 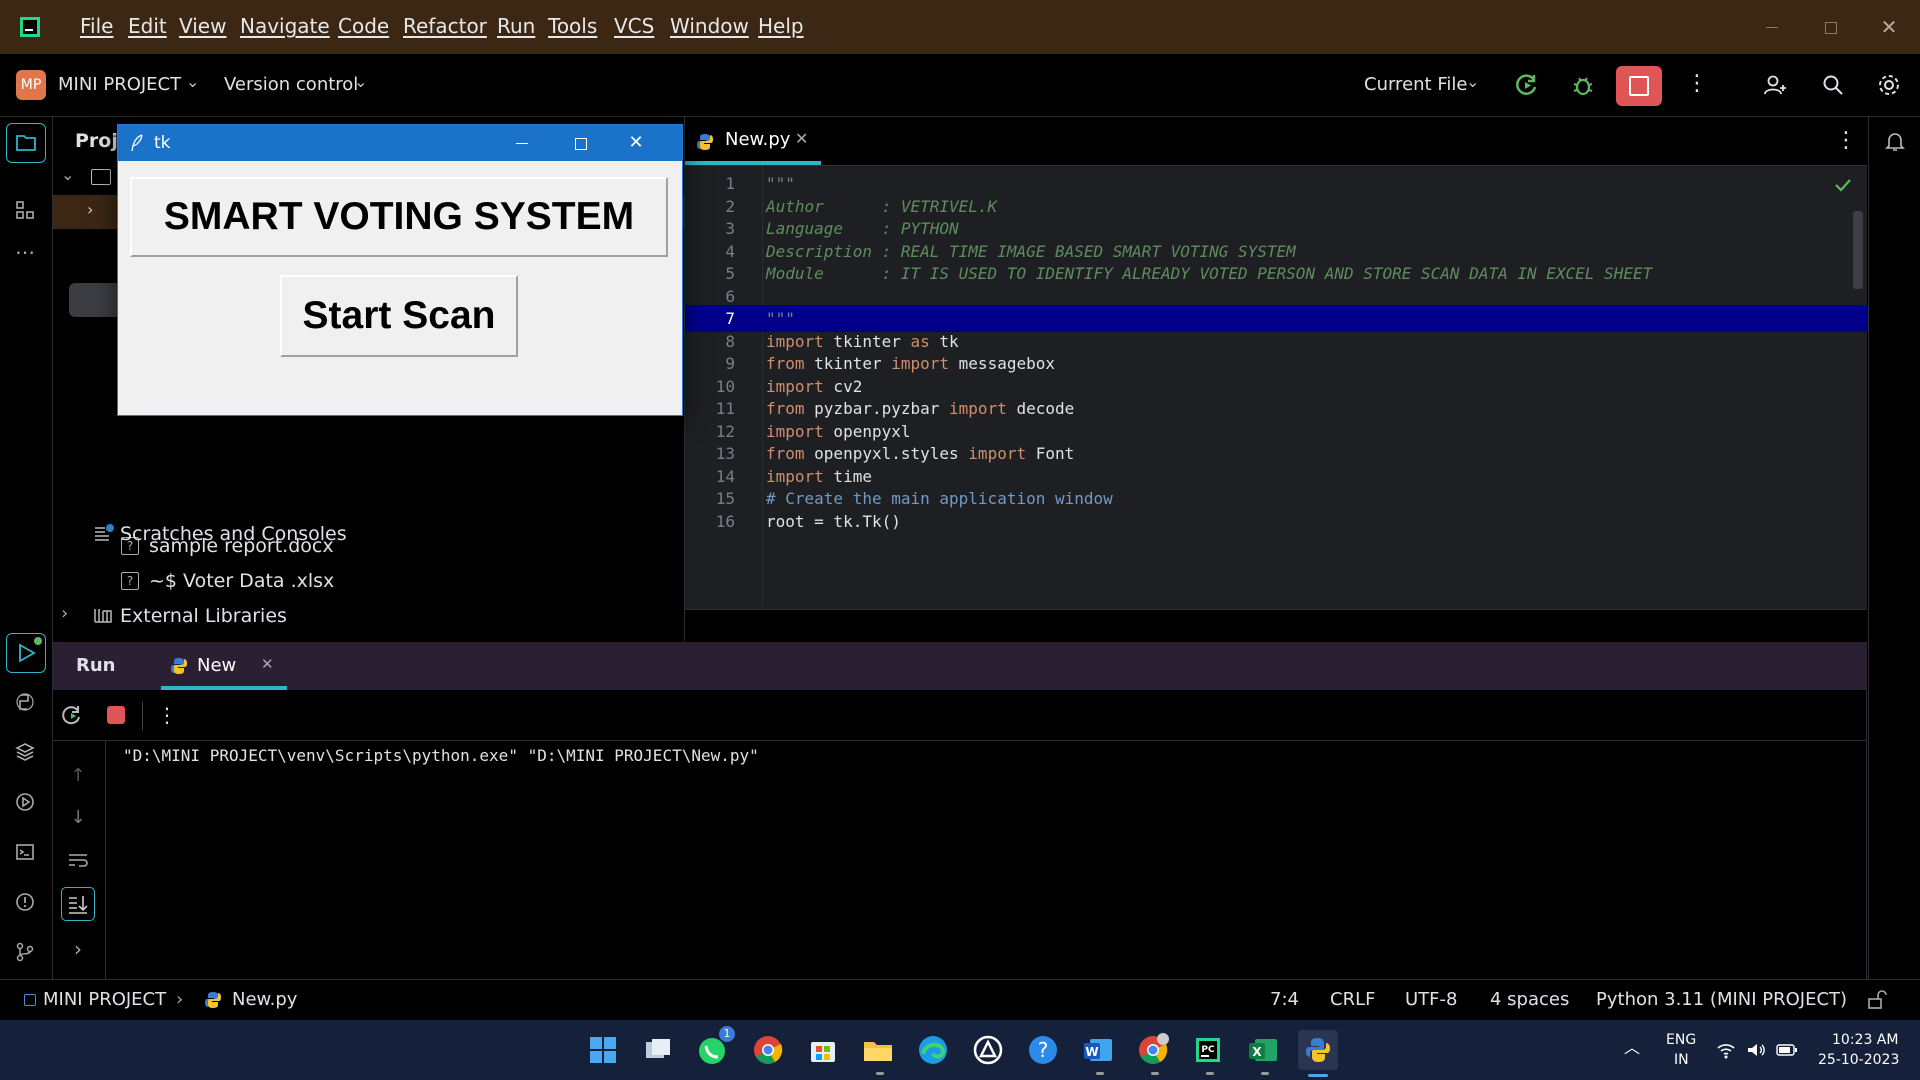 I want to click on problems-icon, so click(x=25, y=902).